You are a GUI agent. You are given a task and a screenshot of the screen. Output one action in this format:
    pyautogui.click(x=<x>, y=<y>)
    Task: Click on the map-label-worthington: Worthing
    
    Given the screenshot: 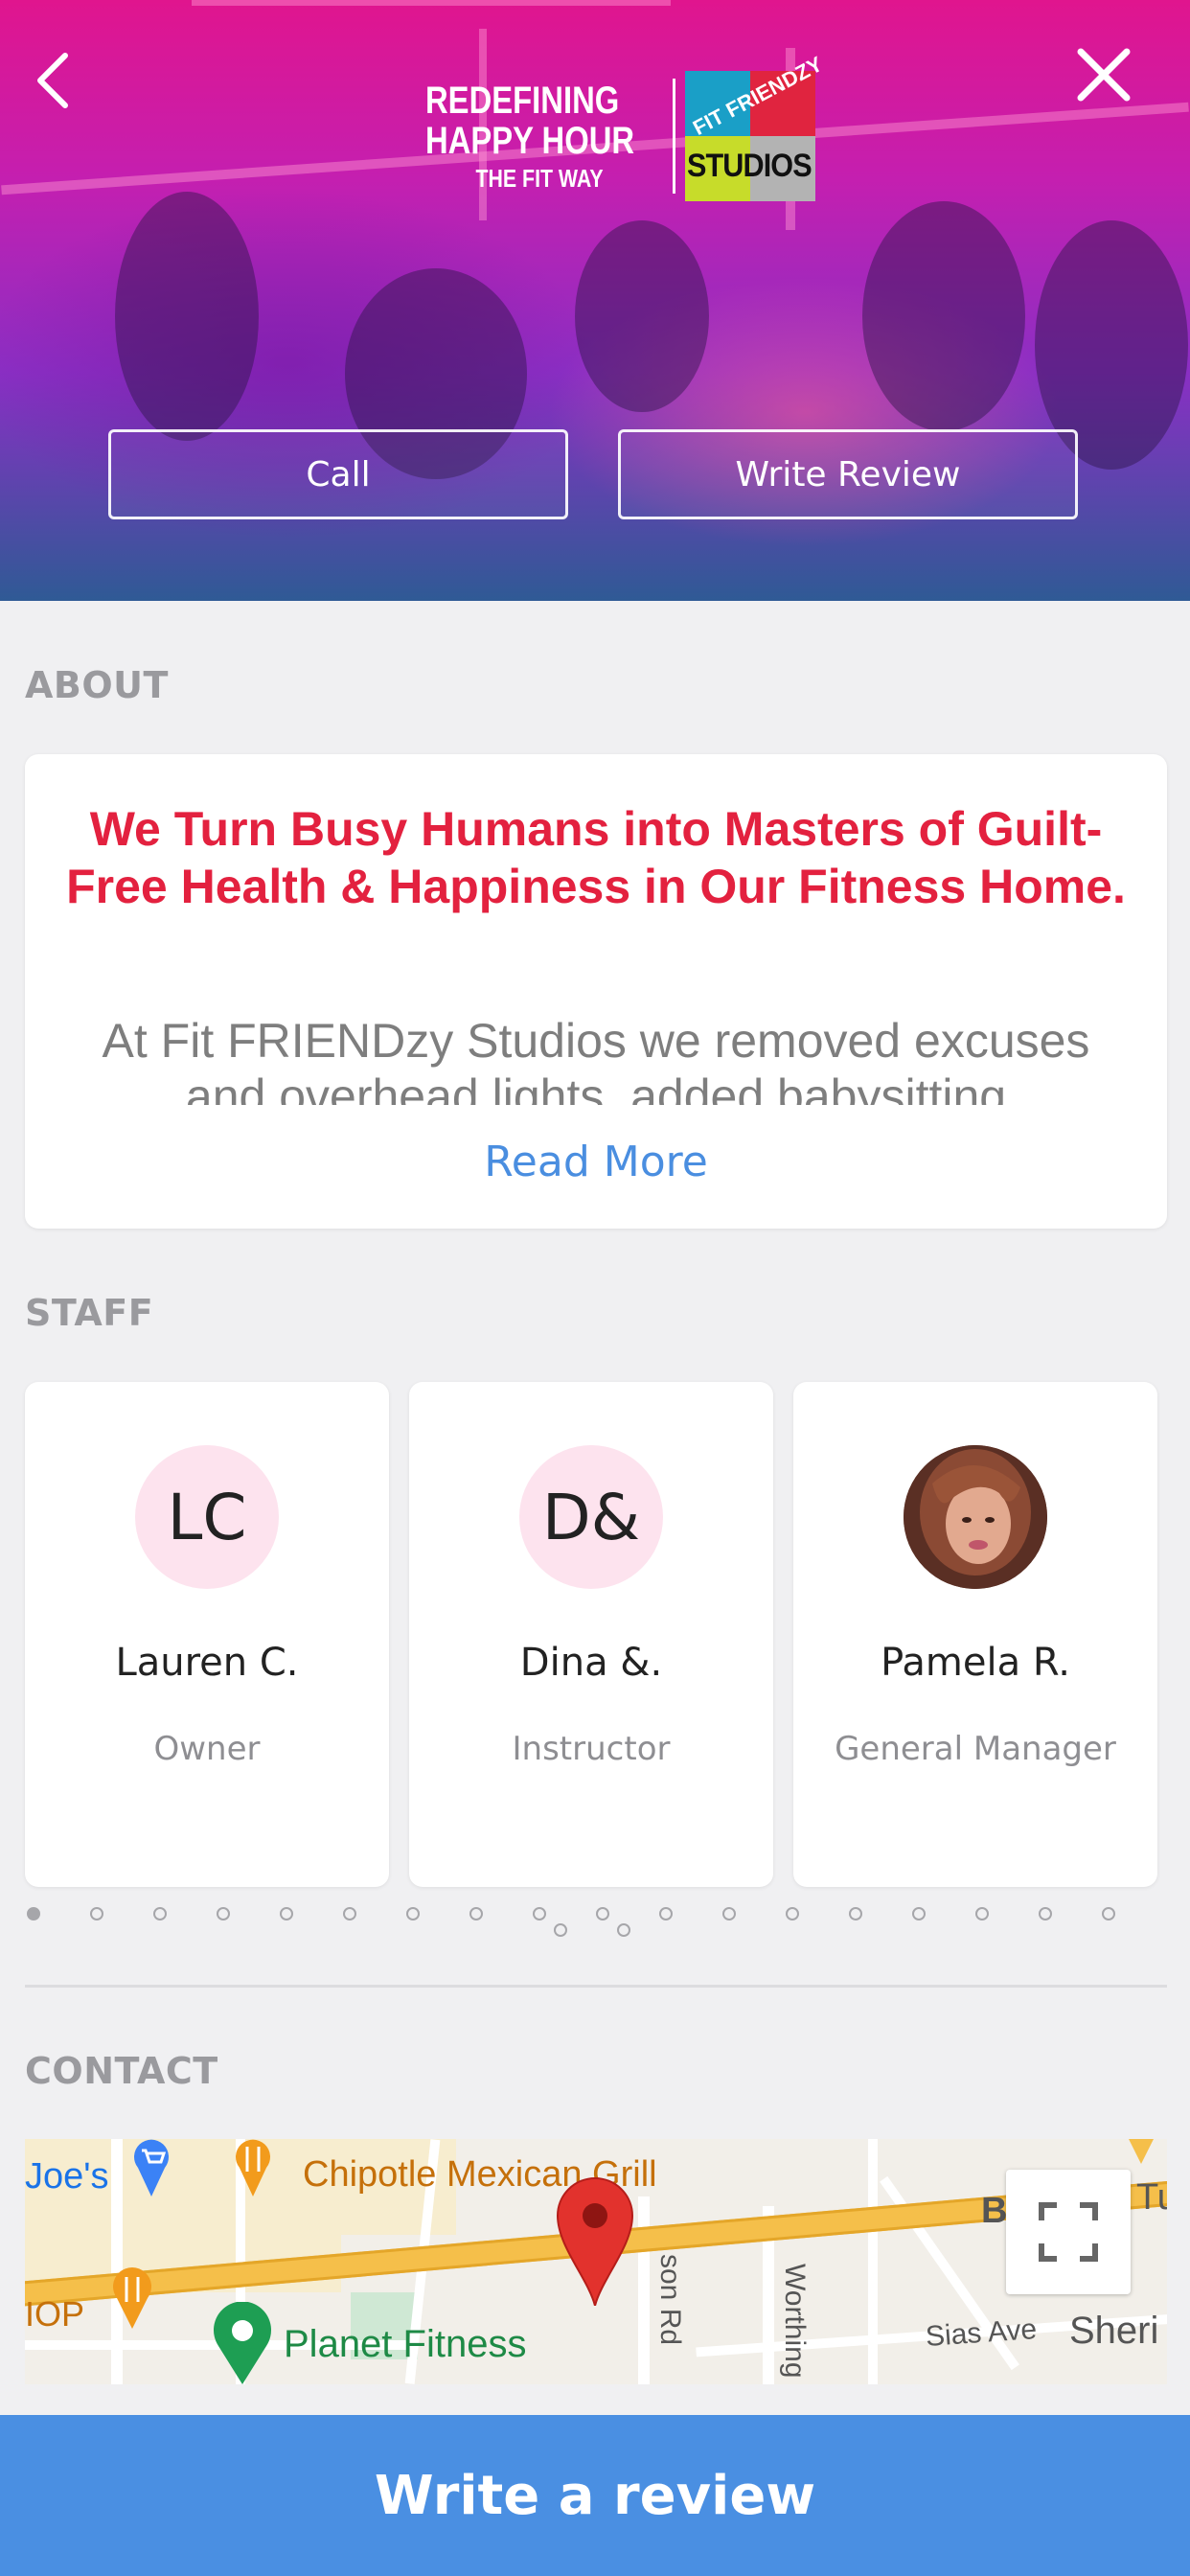 What is the action you would take?
    pyautogui.click(x=795, y=2321)
    